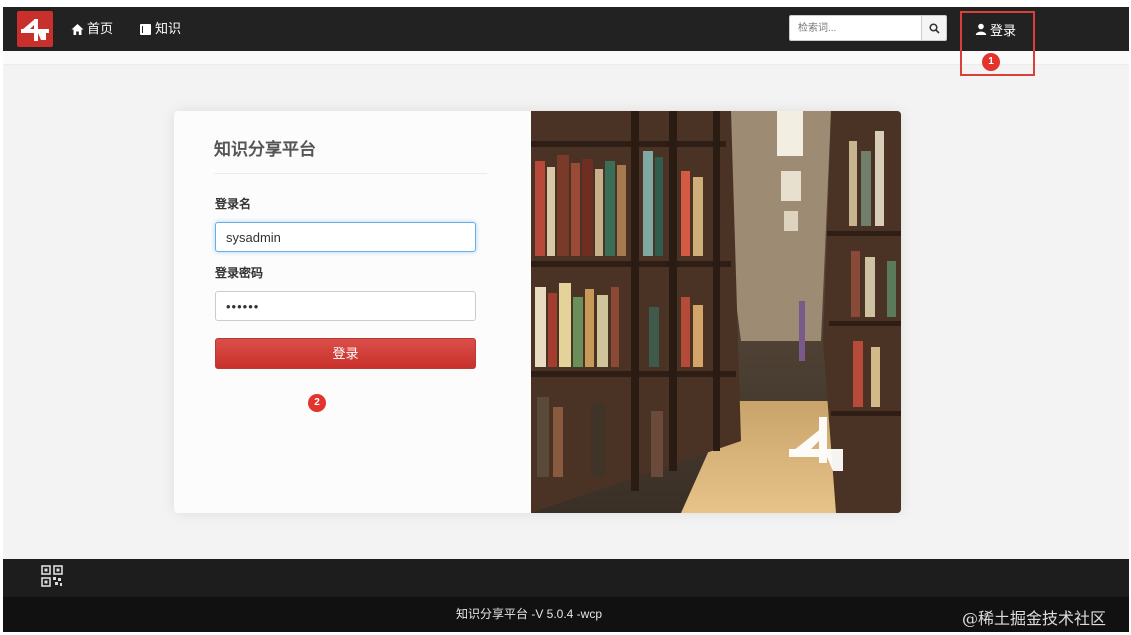  I want to click on username-input, so click(345, 237).